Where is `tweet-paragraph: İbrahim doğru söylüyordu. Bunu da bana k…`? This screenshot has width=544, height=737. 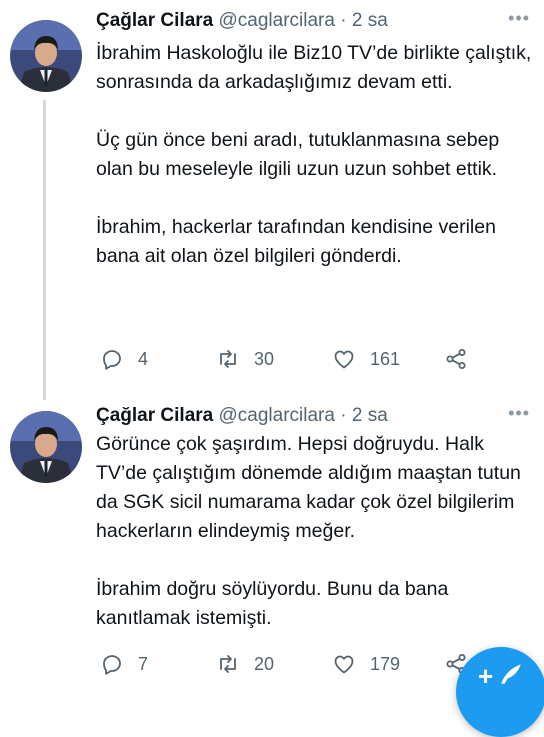 tweet-paragraph: İbrahim doğru söylüyordu. Bunu da bana k… is located at coordinates (272, 603).